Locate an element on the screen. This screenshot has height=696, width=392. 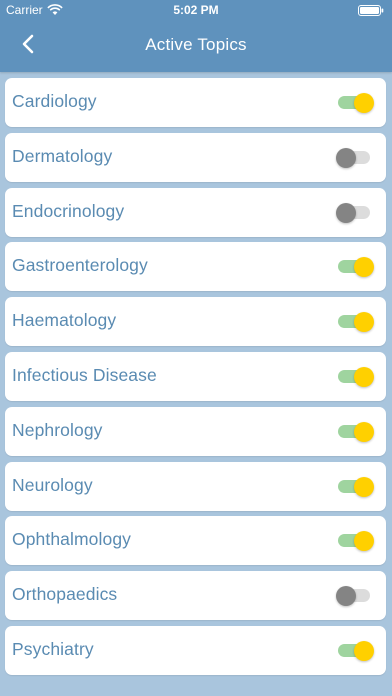
header: Carrier 5:02 PM Active Topics is located at coordinates (196, 36).